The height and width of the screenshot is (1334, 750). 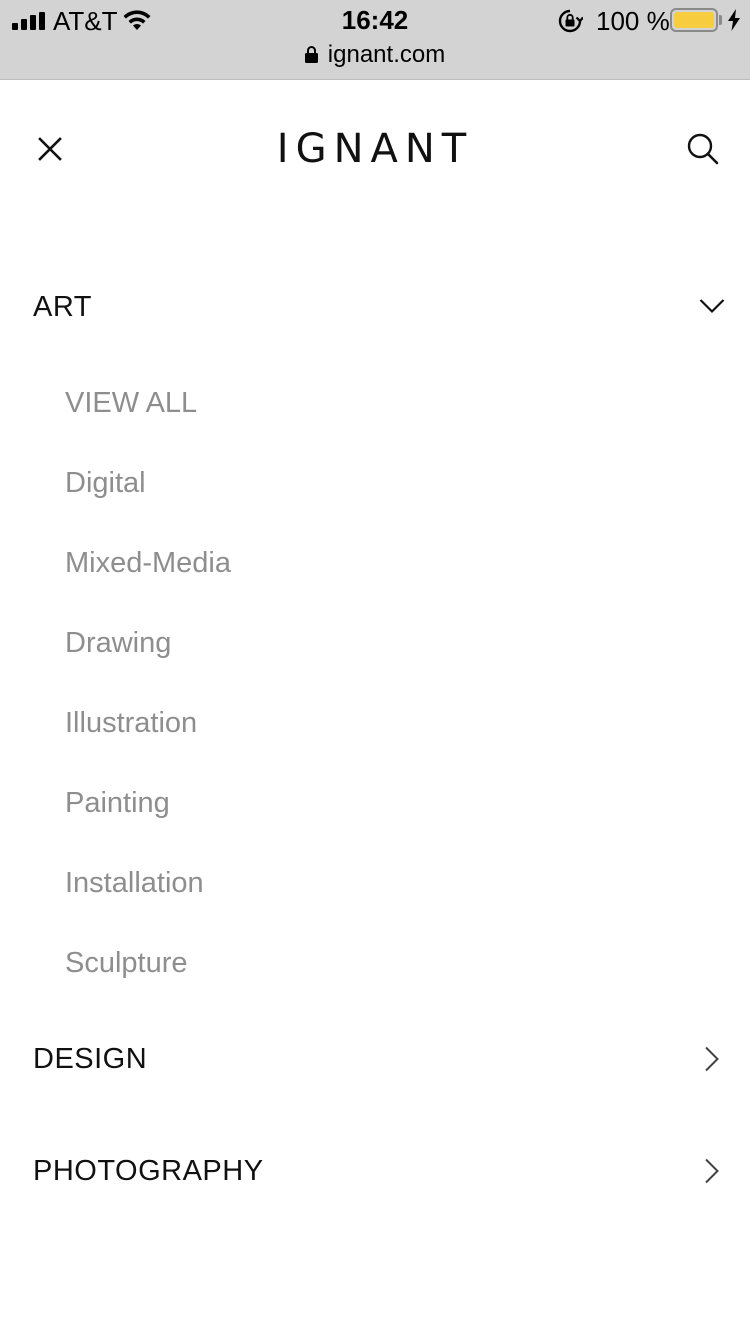 I want to click on menu-section-design: DESIGN, so click(x=375, y=1060).